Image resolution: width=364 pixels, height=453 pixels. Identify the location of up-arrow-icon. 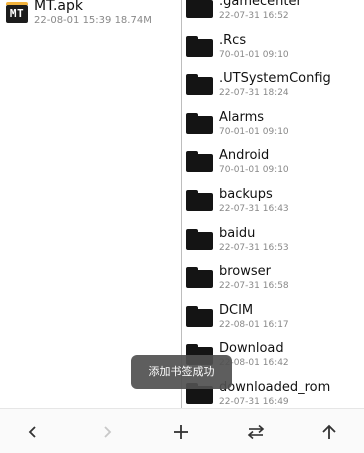
(329, 431).